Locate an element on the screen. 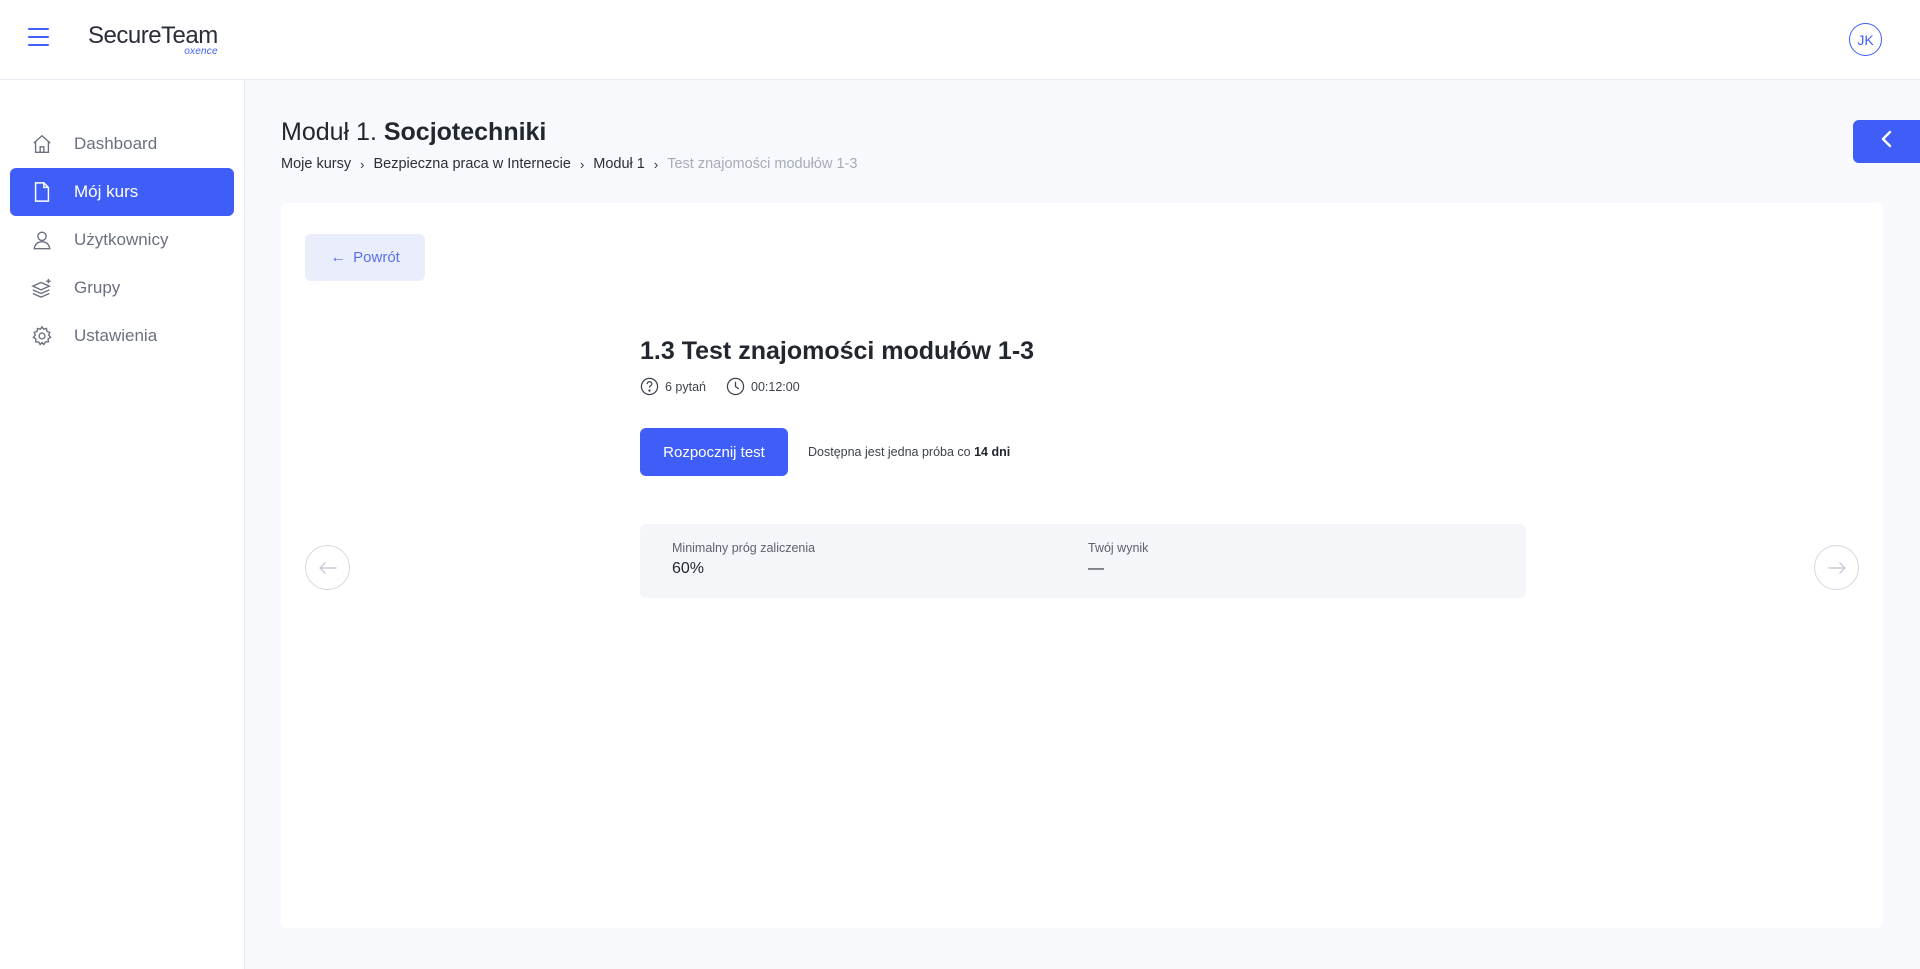 The image size is (1920, 969). sidebar-item-settings: Ustawienia is located at coordinates (122, 336).